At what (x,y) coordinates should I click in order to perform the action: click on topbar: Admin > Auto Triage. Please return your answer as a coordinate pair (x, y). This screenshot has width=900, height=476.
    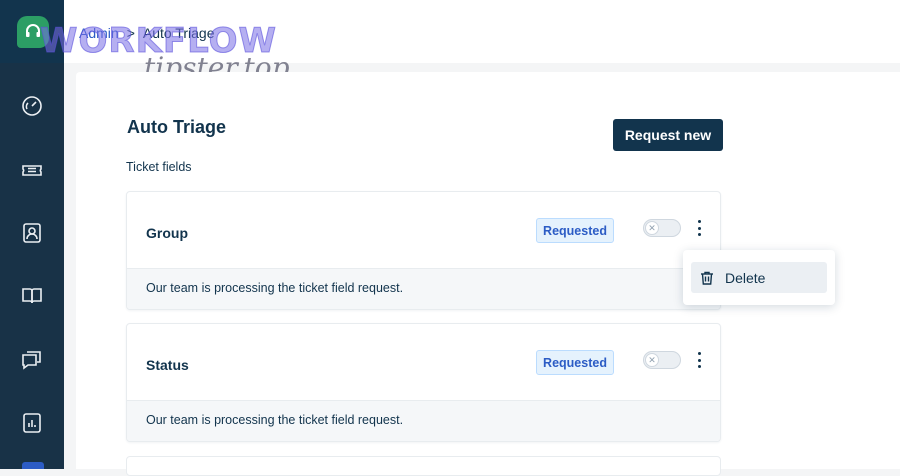
    Looking at the image, I should click on (482, 31).